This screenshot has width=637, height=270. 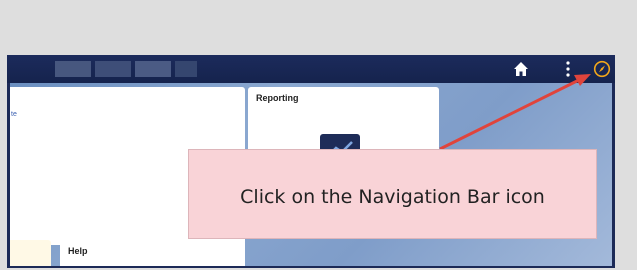 What do you see at coordinates (521, 69) in the screenshot?
I see `home-icon` at bounding box center [521, 69].